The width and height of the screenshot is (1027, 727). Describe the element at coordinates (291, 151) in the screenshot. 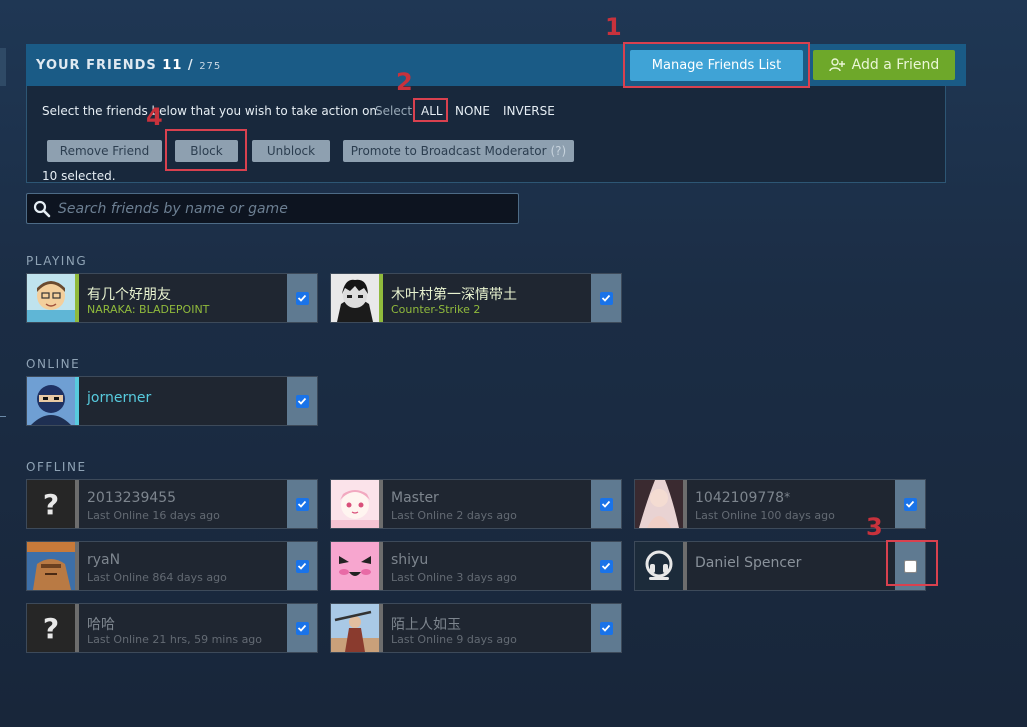

I see `unblock-button: Unblock` at that location.